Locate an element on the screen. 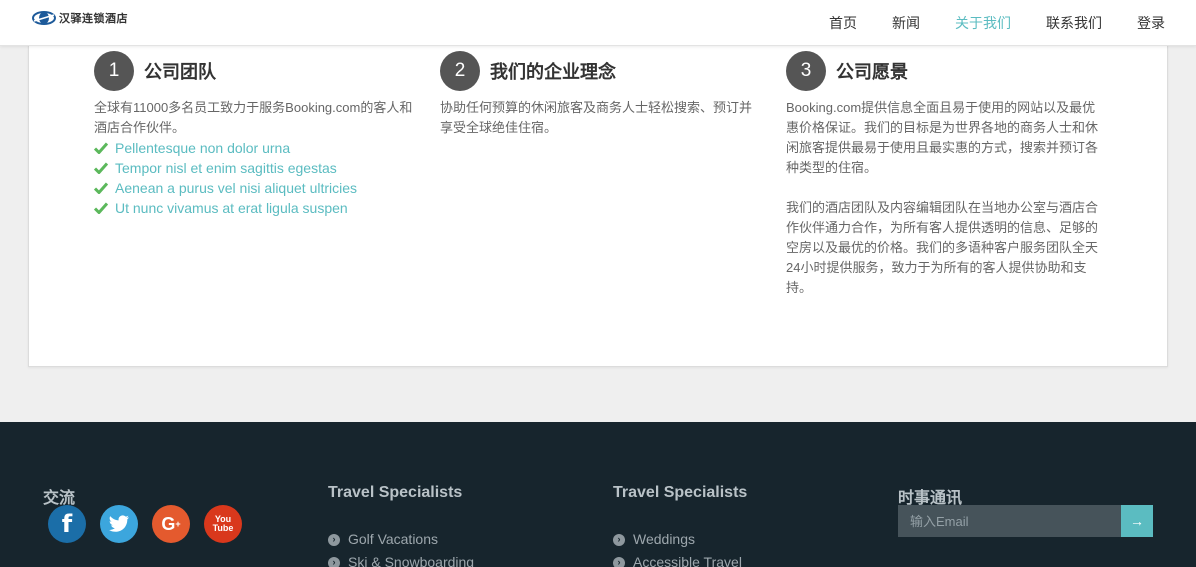  section-text: 协助任何预算的休闲旅客及商务人士轻松搜索、预订并享受全球绝佳住宿。 is located at coordinates (596, 117).